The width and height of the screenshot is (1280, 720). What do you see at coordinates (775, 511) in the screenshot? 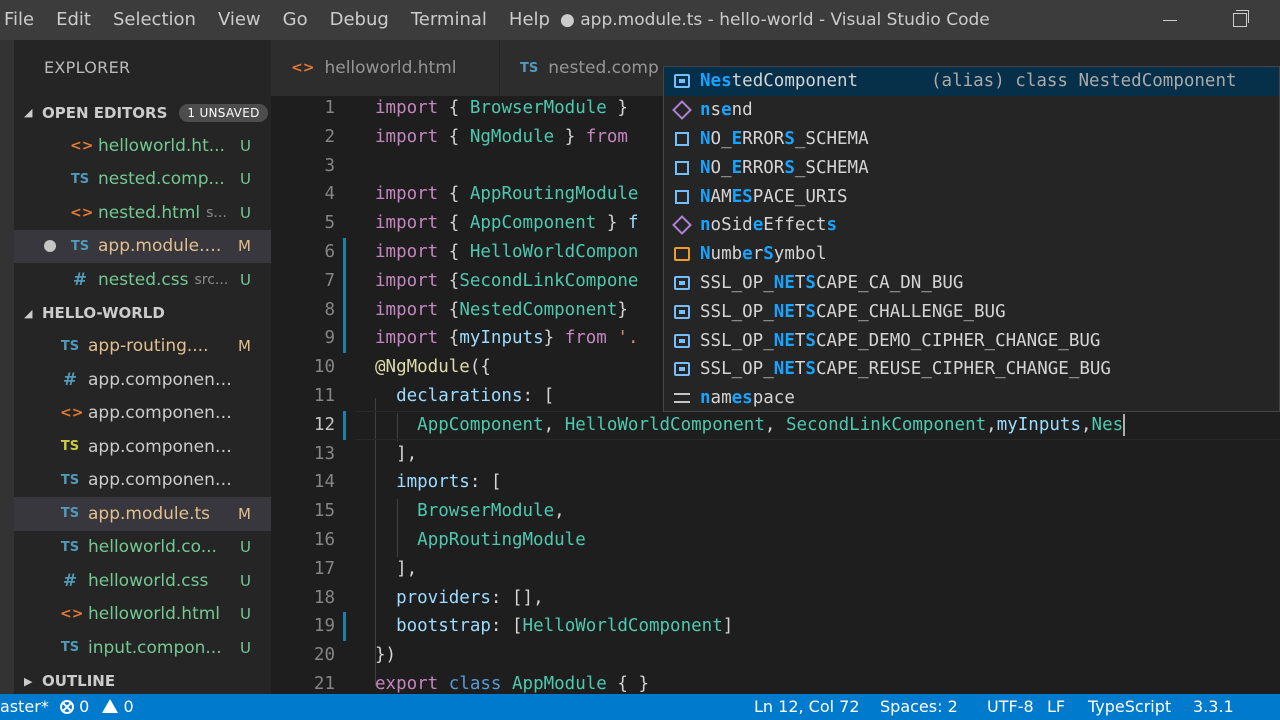
I see `code-line: 15 BrowserModule,` at bounding box center [775, 511].